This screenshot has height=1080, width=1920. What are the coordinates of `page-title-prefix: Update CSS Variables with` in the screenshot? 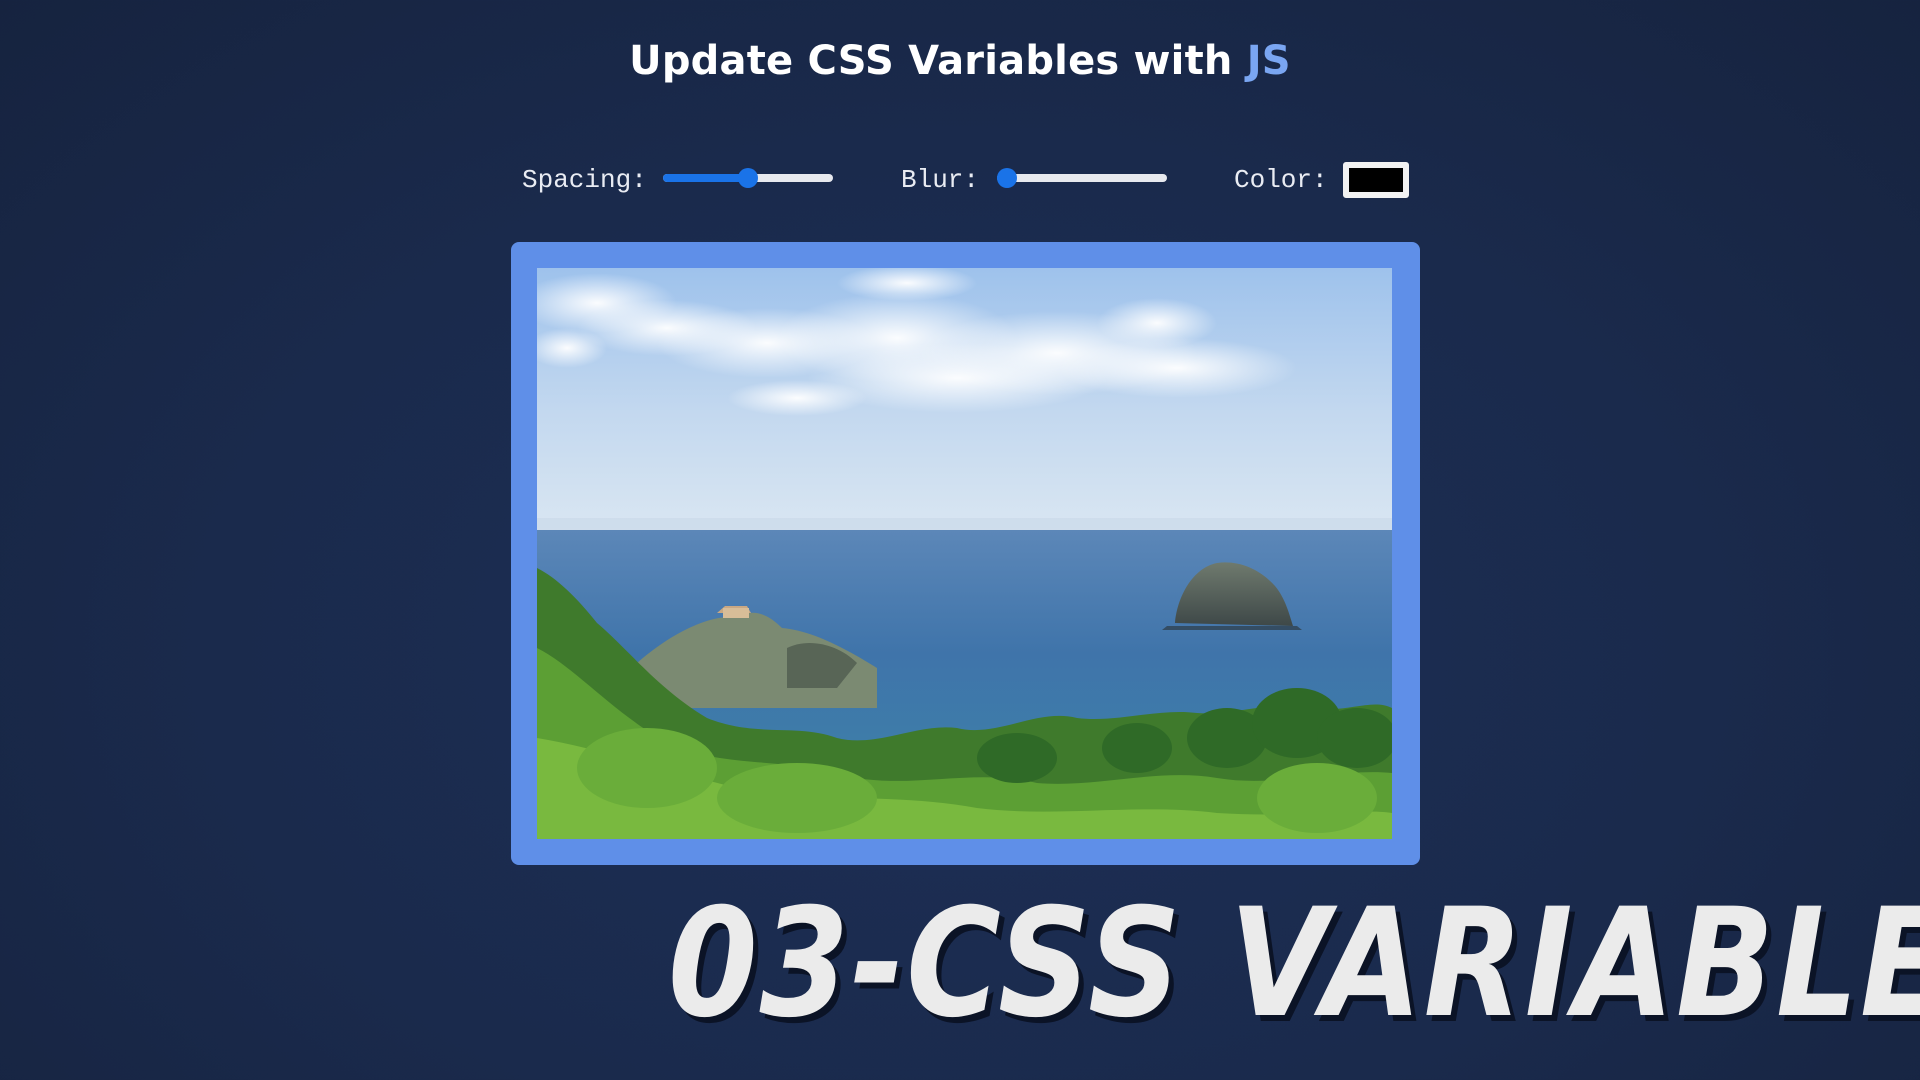 It's located at (938, 61).